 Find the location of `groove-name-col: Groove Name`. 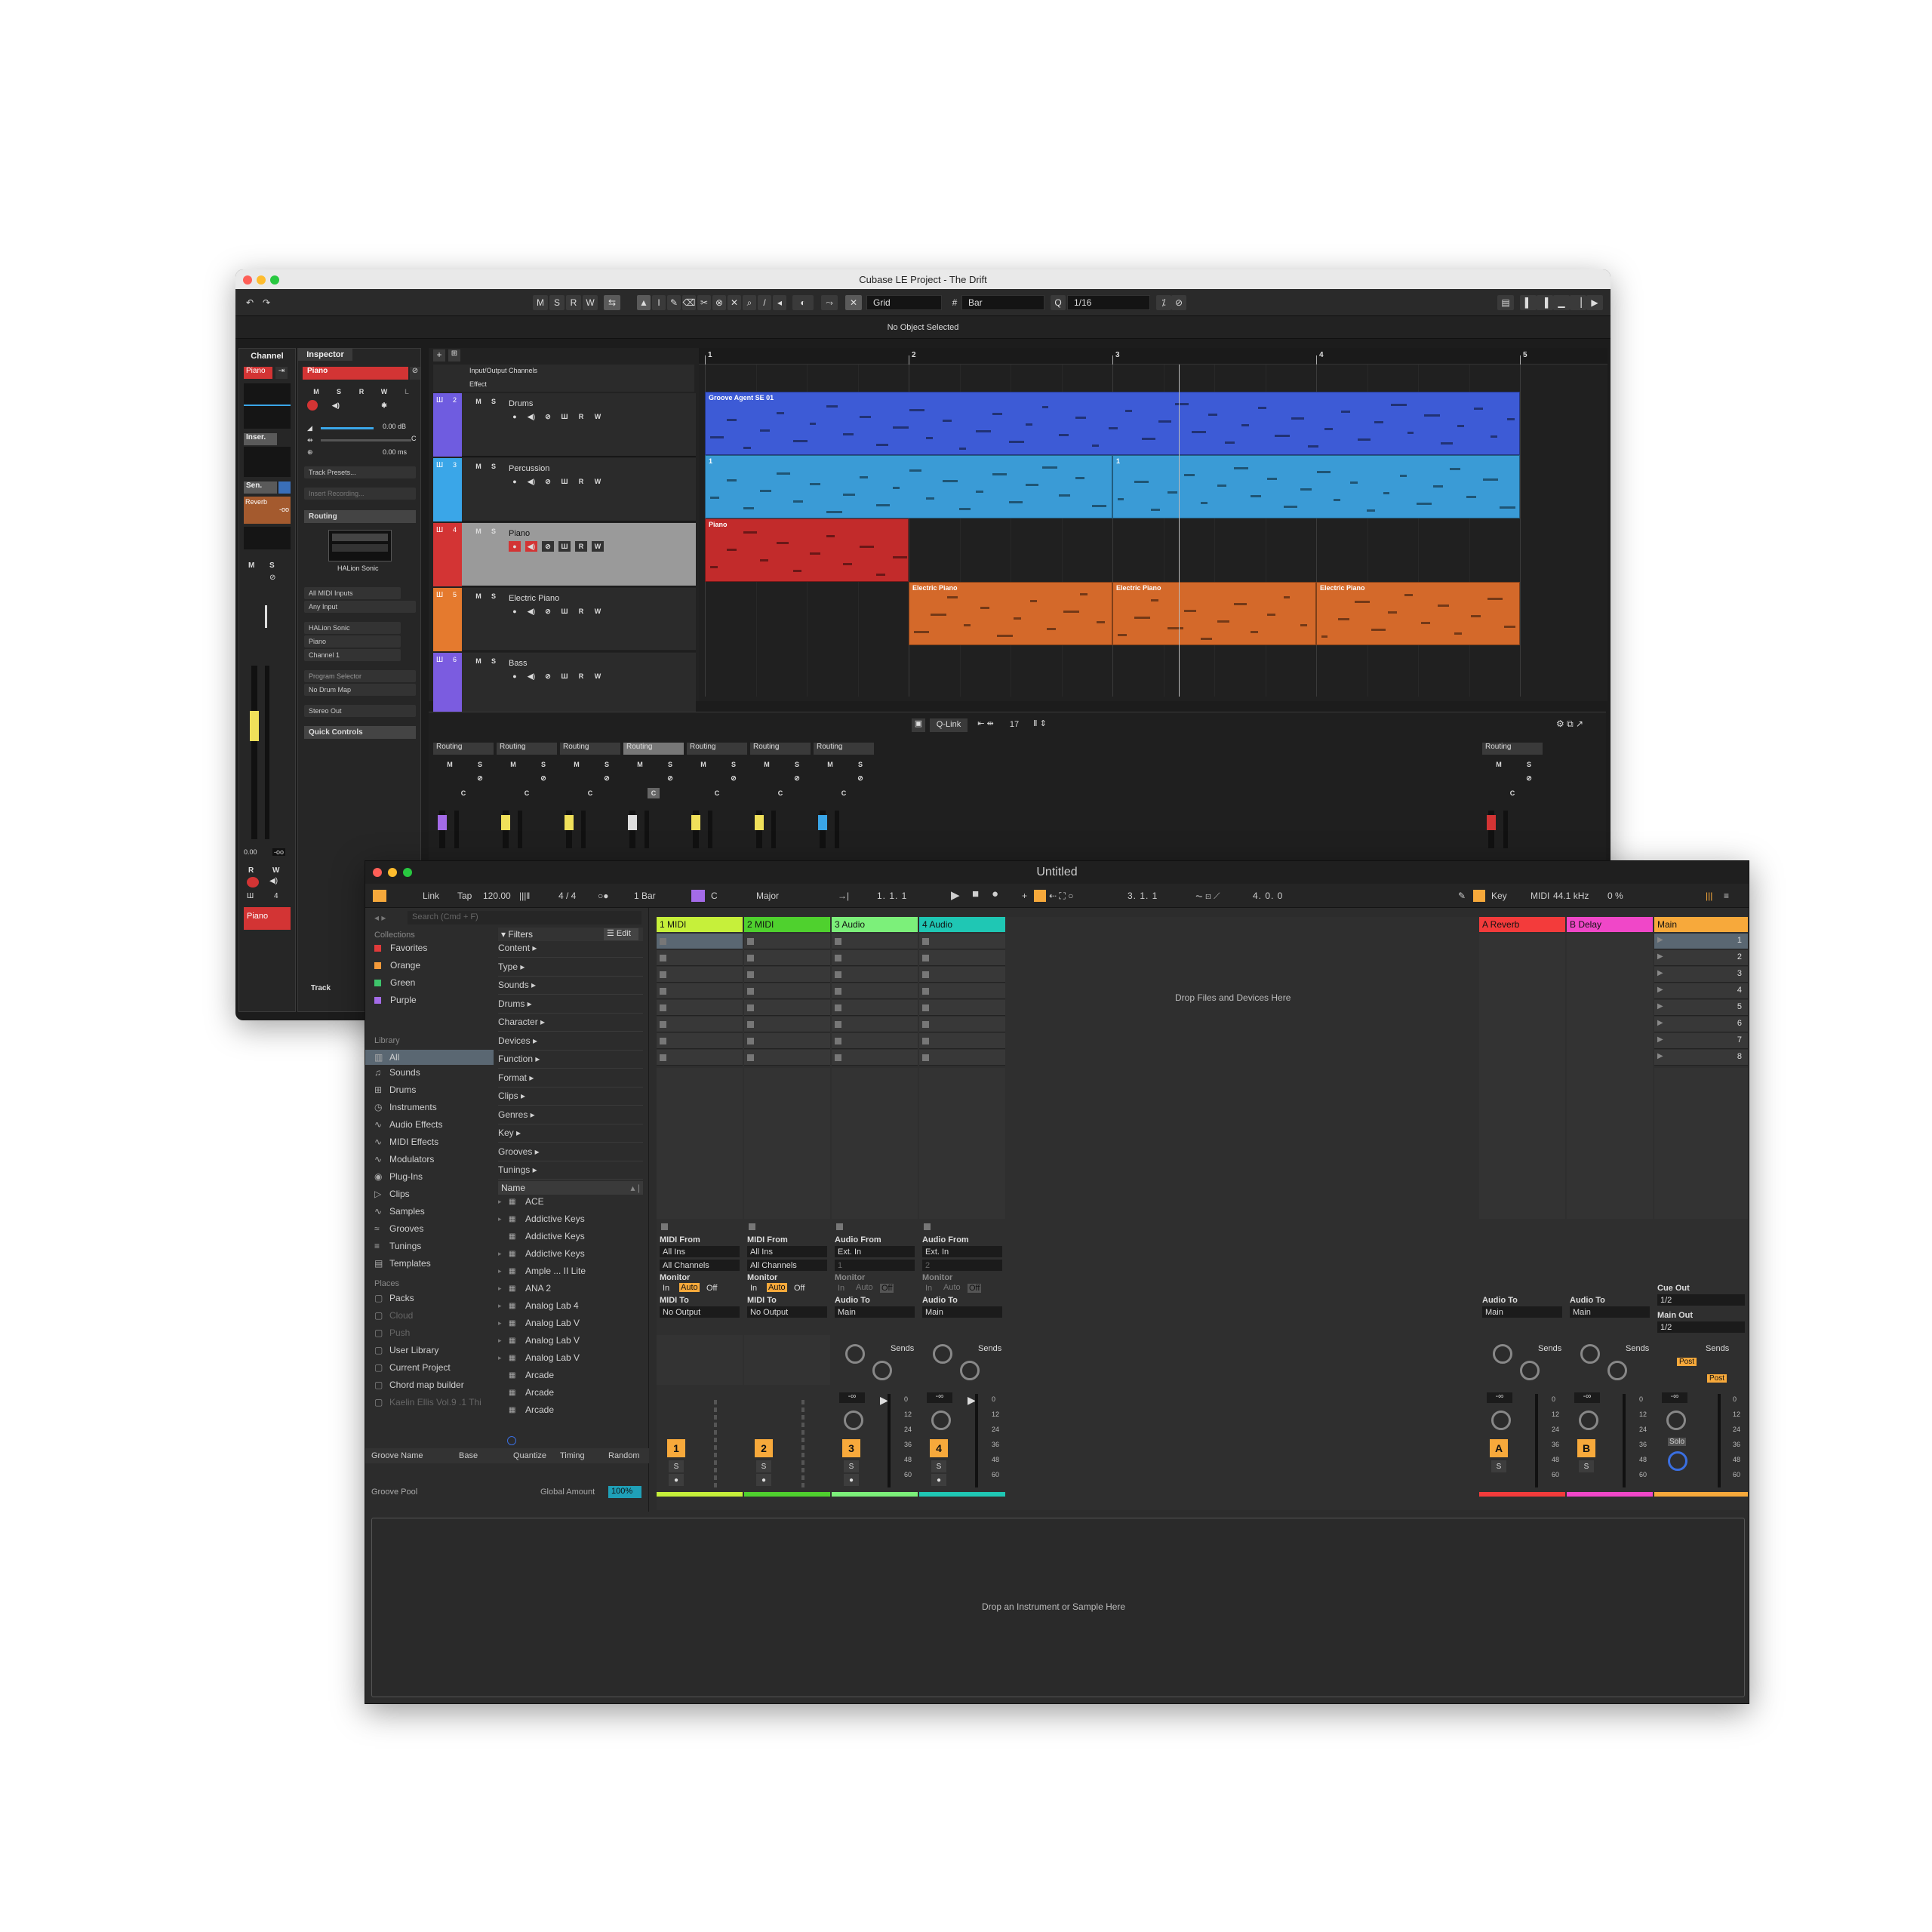

groove-name-col: Groove Name is located at coordinates (397, 1455).